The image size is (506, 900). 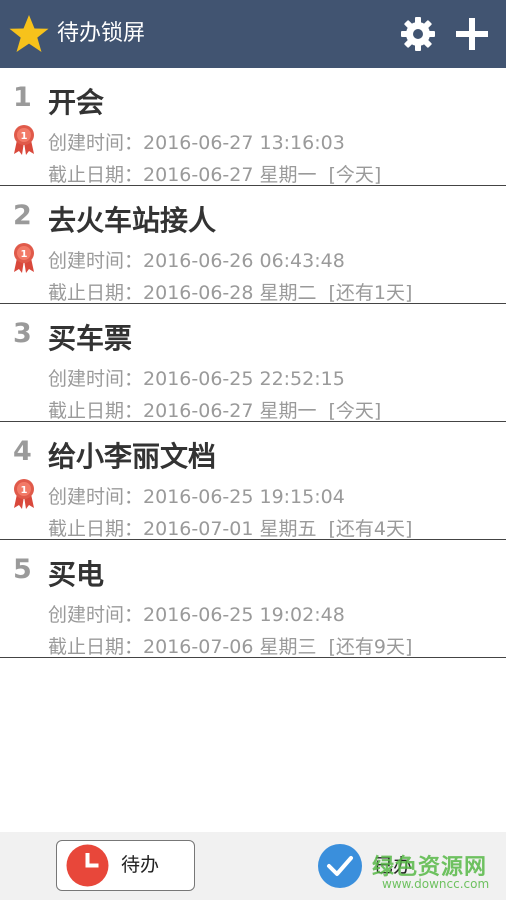 What do you see at coordinates (244, 615) in the screenshot?
I see `created-value: 2016-06-25 19:02:48` at bounding box center [244, 615].